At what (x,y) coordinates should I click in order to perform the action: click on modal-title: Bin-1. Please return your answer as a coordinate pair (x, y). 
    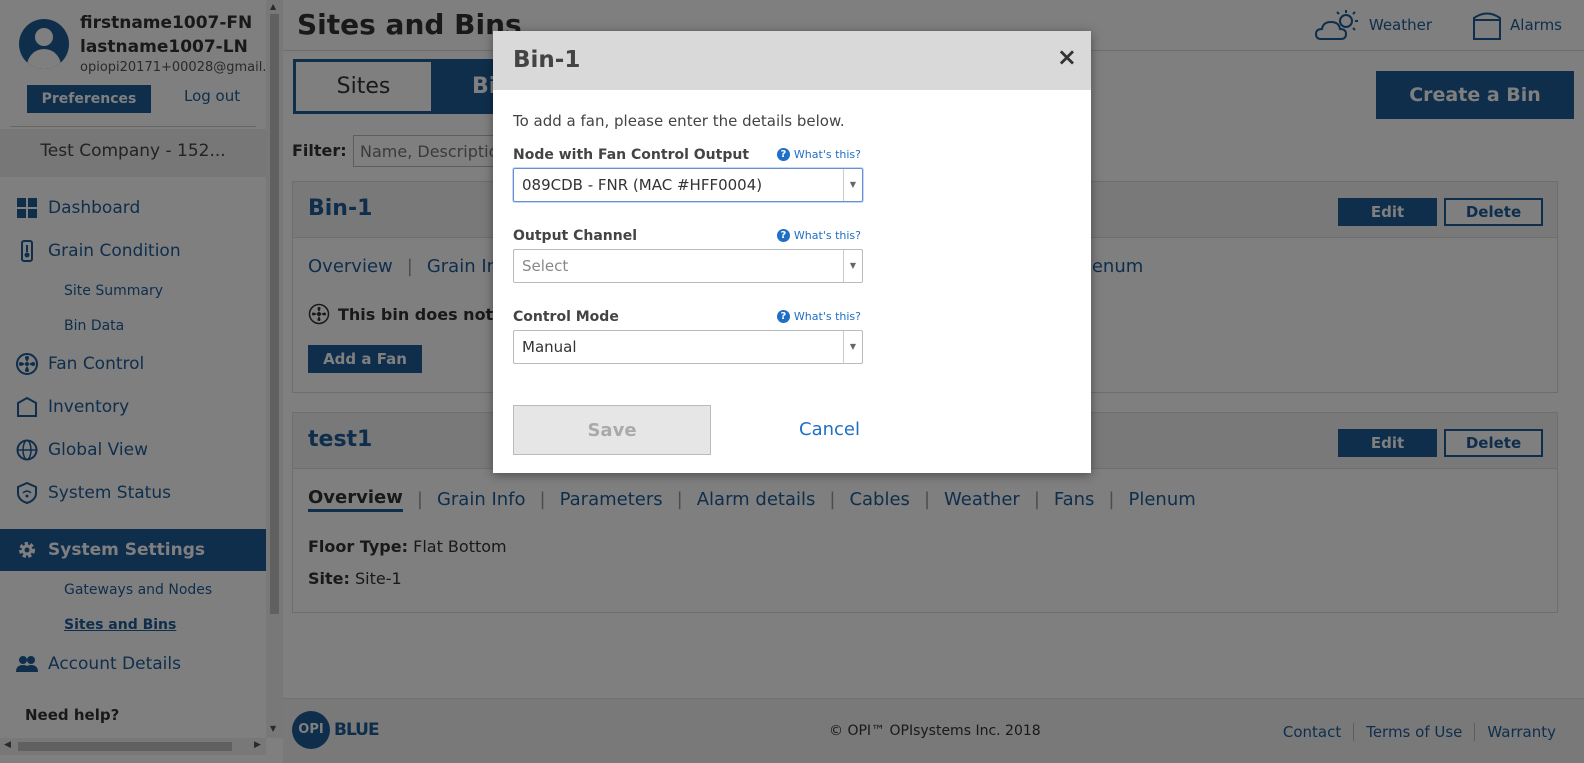
    Looking at the image, I should click on (547, 60).